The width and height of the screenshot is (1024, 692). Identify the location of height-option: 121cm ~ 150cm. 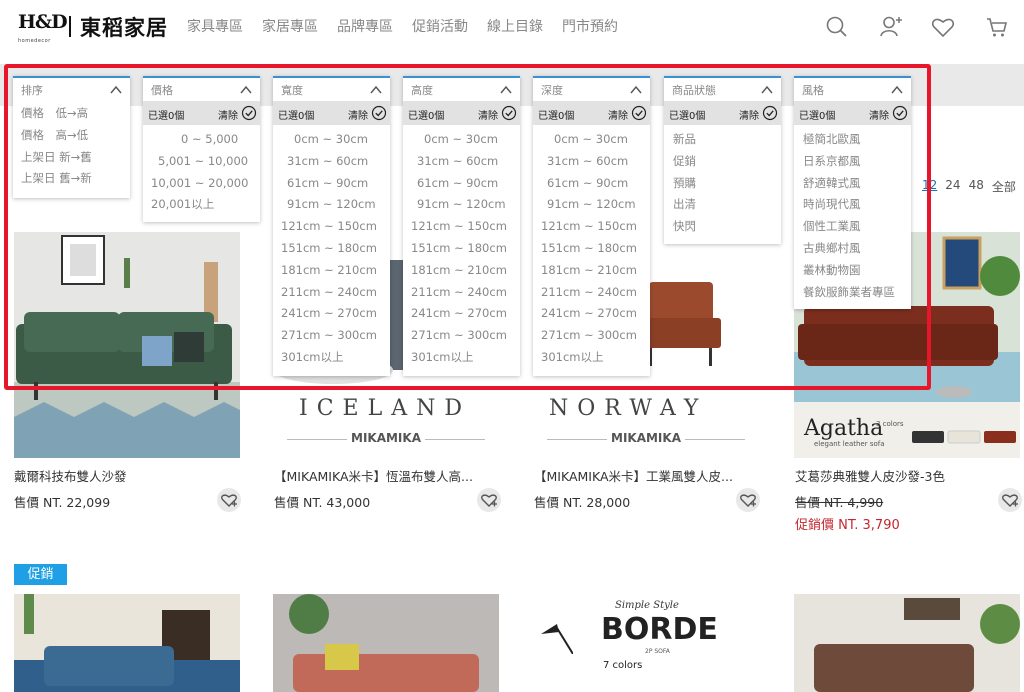
(461, 227).